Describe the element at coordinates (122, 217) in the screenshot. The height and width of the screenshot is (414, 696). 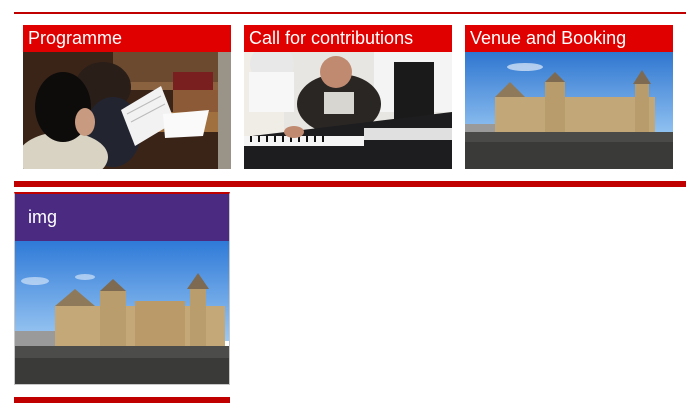
I see `img-card-title: img` at that location.